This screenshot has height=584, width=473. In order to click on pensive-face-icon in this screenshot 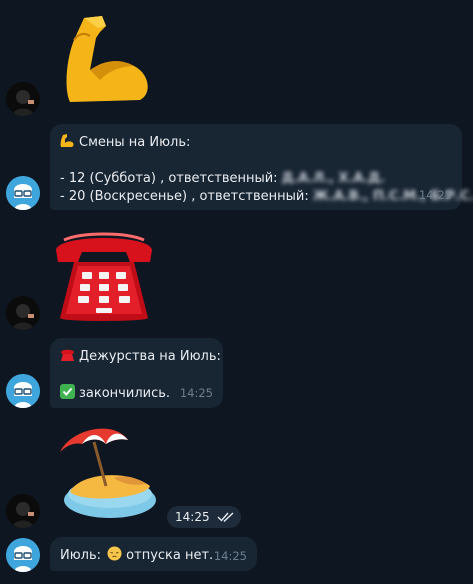, I will do `click(114, 553)`.